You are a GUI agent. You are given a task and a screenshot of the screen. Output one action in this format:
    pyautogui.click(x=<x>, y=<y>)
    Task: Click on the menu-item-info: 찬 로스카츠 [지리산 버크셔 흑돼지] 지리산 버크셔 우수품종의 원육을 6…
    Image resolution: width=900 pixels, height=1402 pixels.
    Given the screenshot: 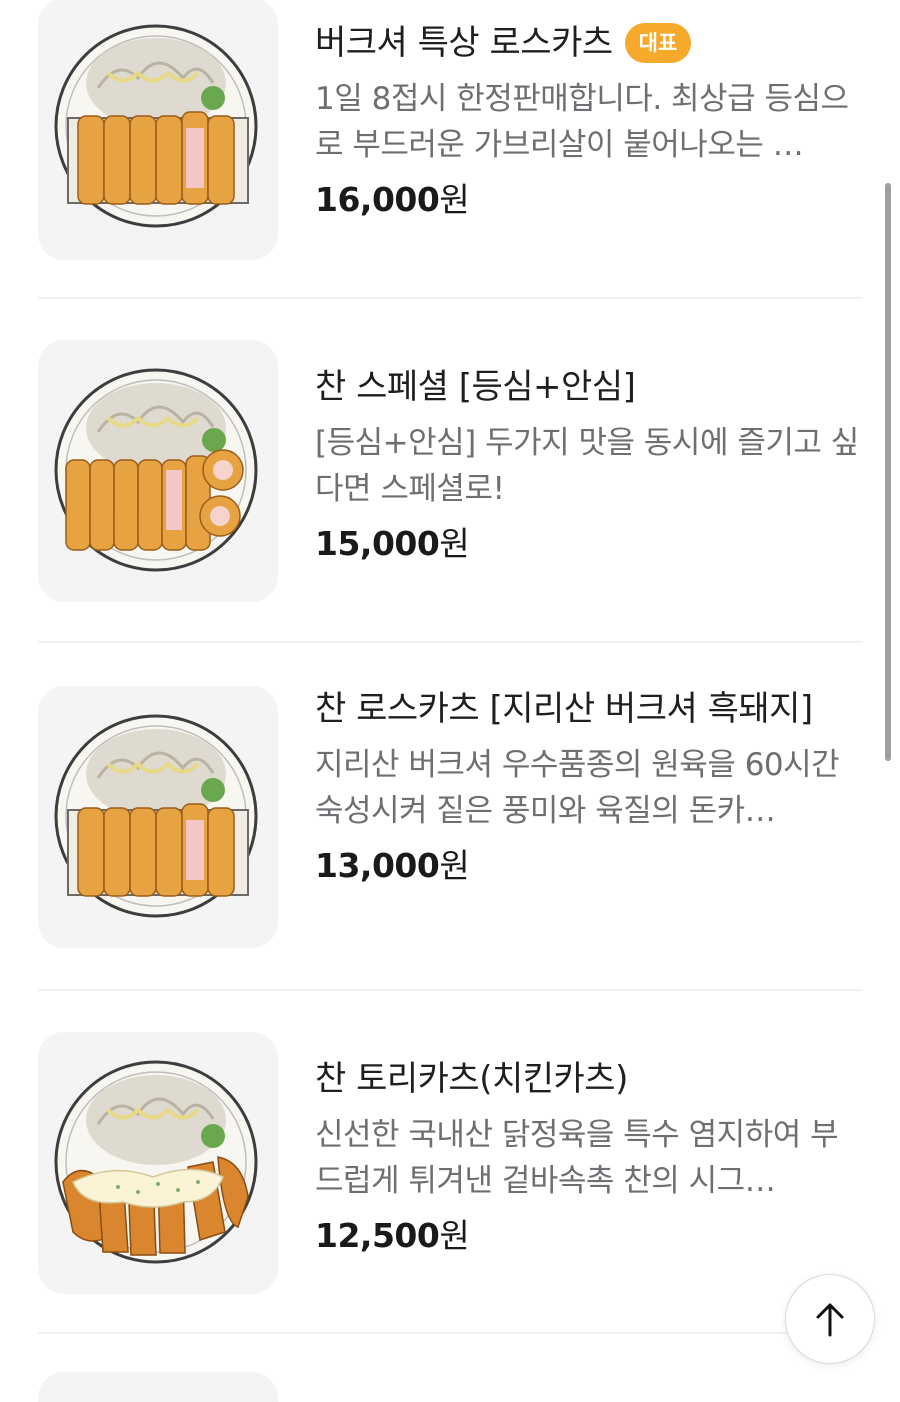 What is the action you would take?
    pyautogui.click(x=588, y=787)
    